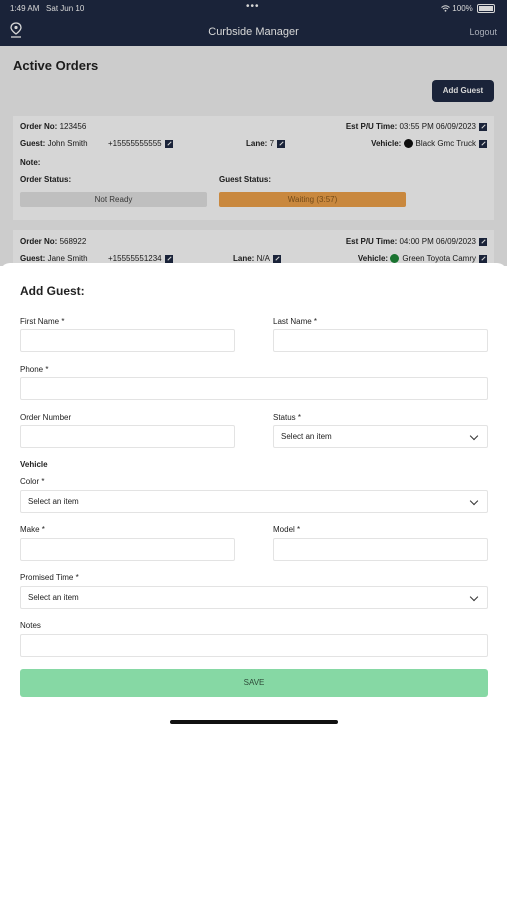  Describe the element at coordinates (32, 481) in the screenshot. I see `color-label: Color *` at that location.